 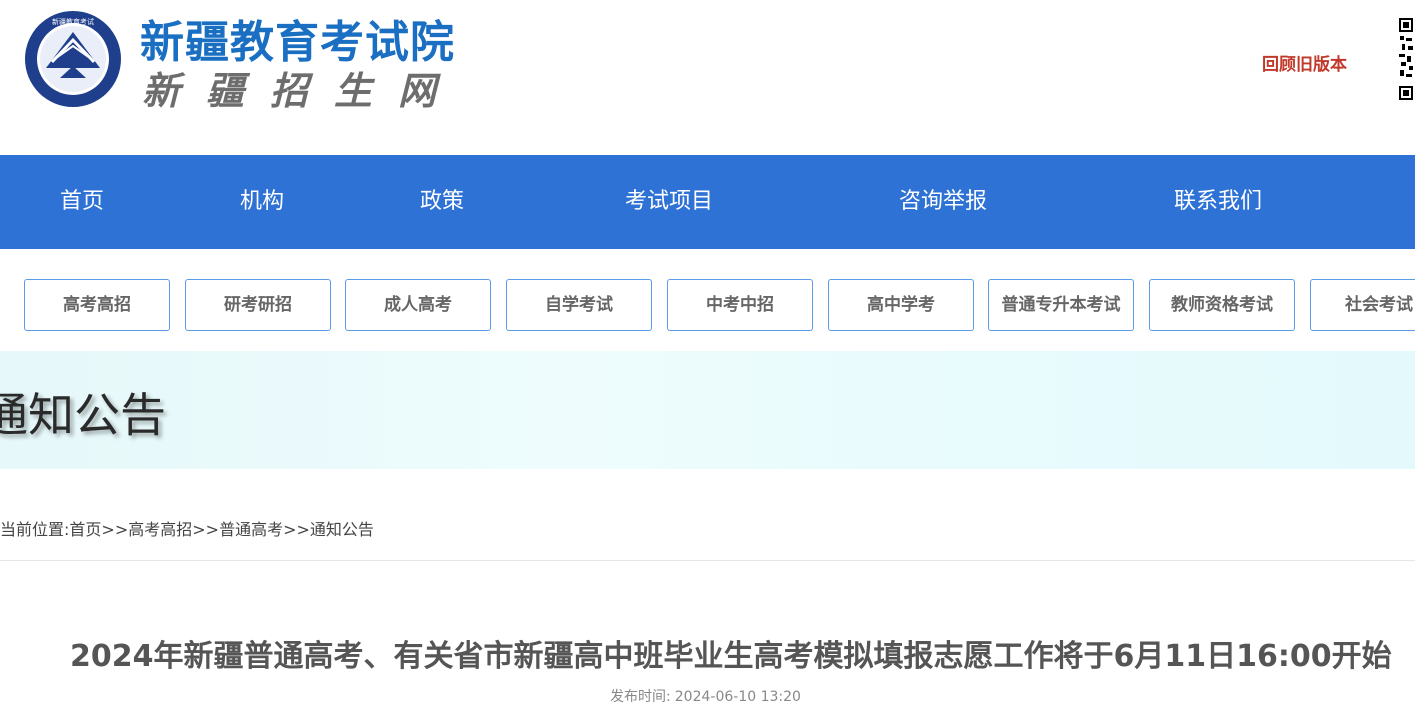 What do you see at coordinates (669, 202) in the screenshot?
I see `nav-item-exam-projects: 考试项目` at bounding box center [669, 202].